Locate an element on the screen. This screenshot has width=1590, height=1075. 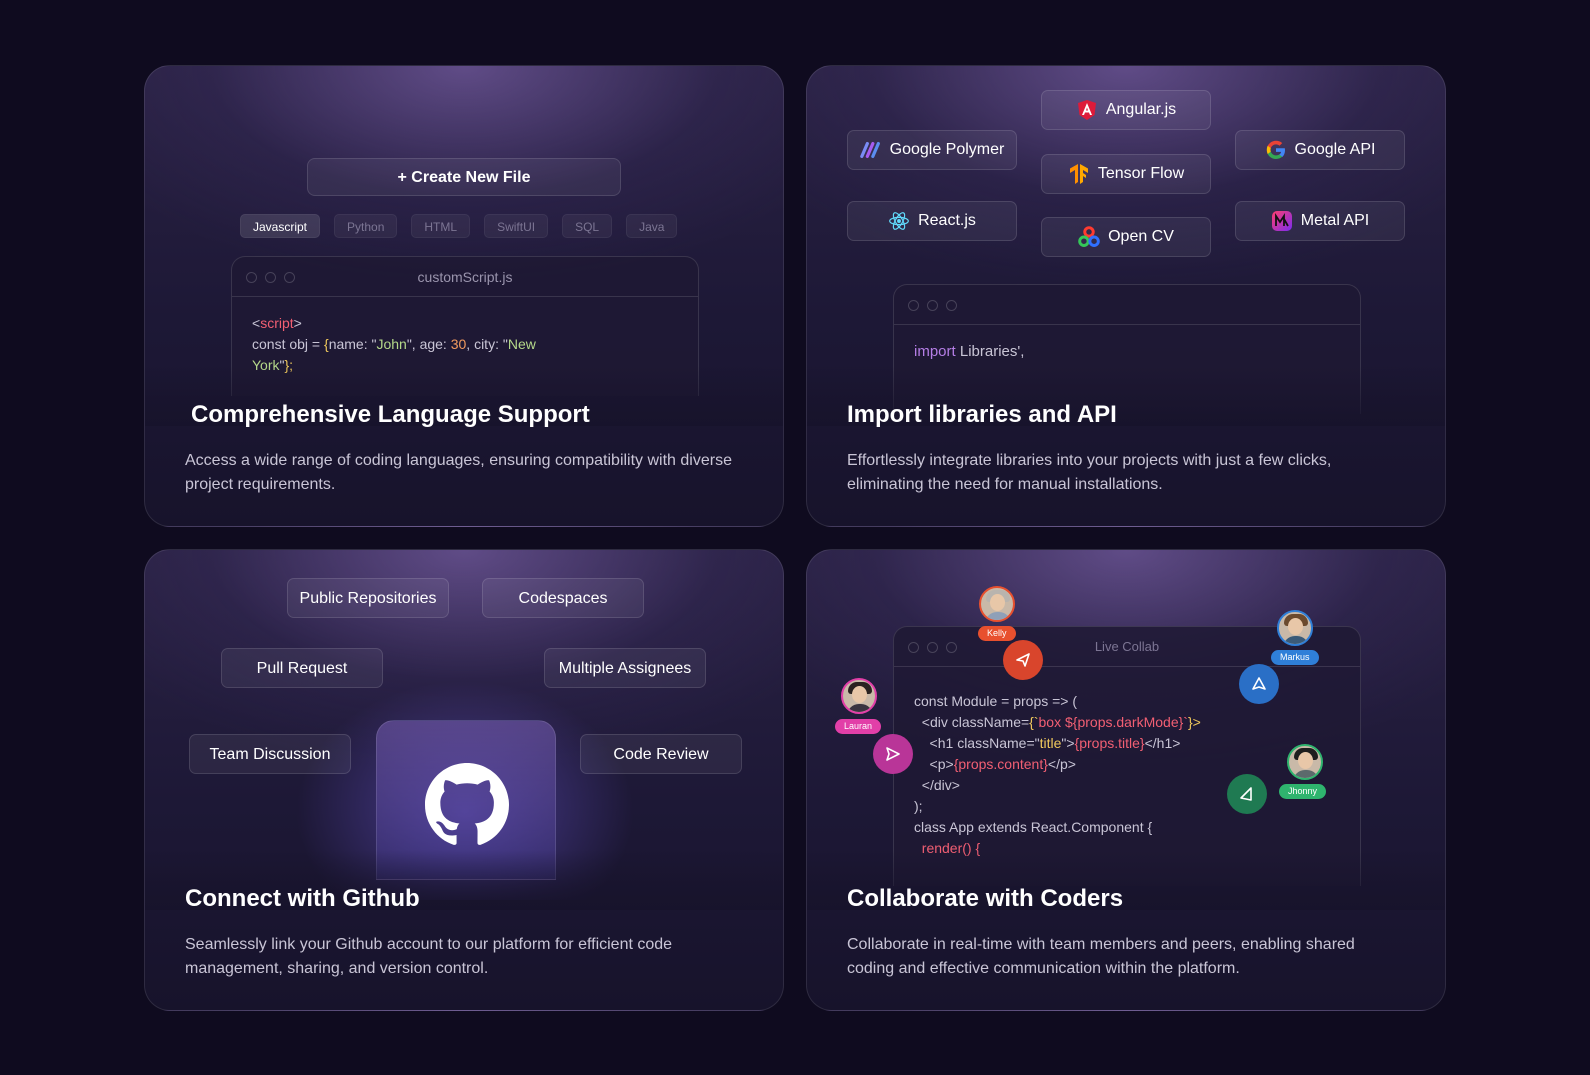
tag-pull-request: Pull Request is located at coordinates (302, 668).